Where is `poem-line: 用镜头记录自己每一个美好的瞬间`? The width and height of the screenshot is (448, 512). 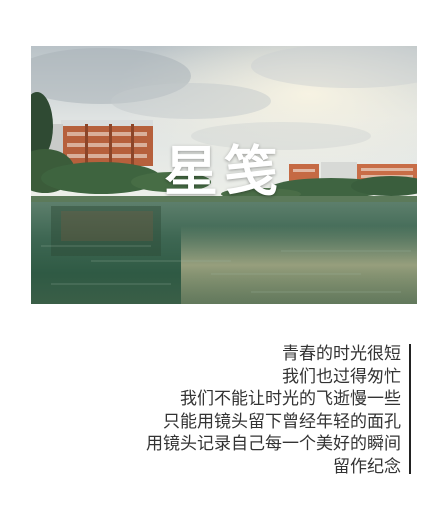 poem-line: 用镜头记录自己每一个美好的瞬间 is located at coordinates (273, 444).